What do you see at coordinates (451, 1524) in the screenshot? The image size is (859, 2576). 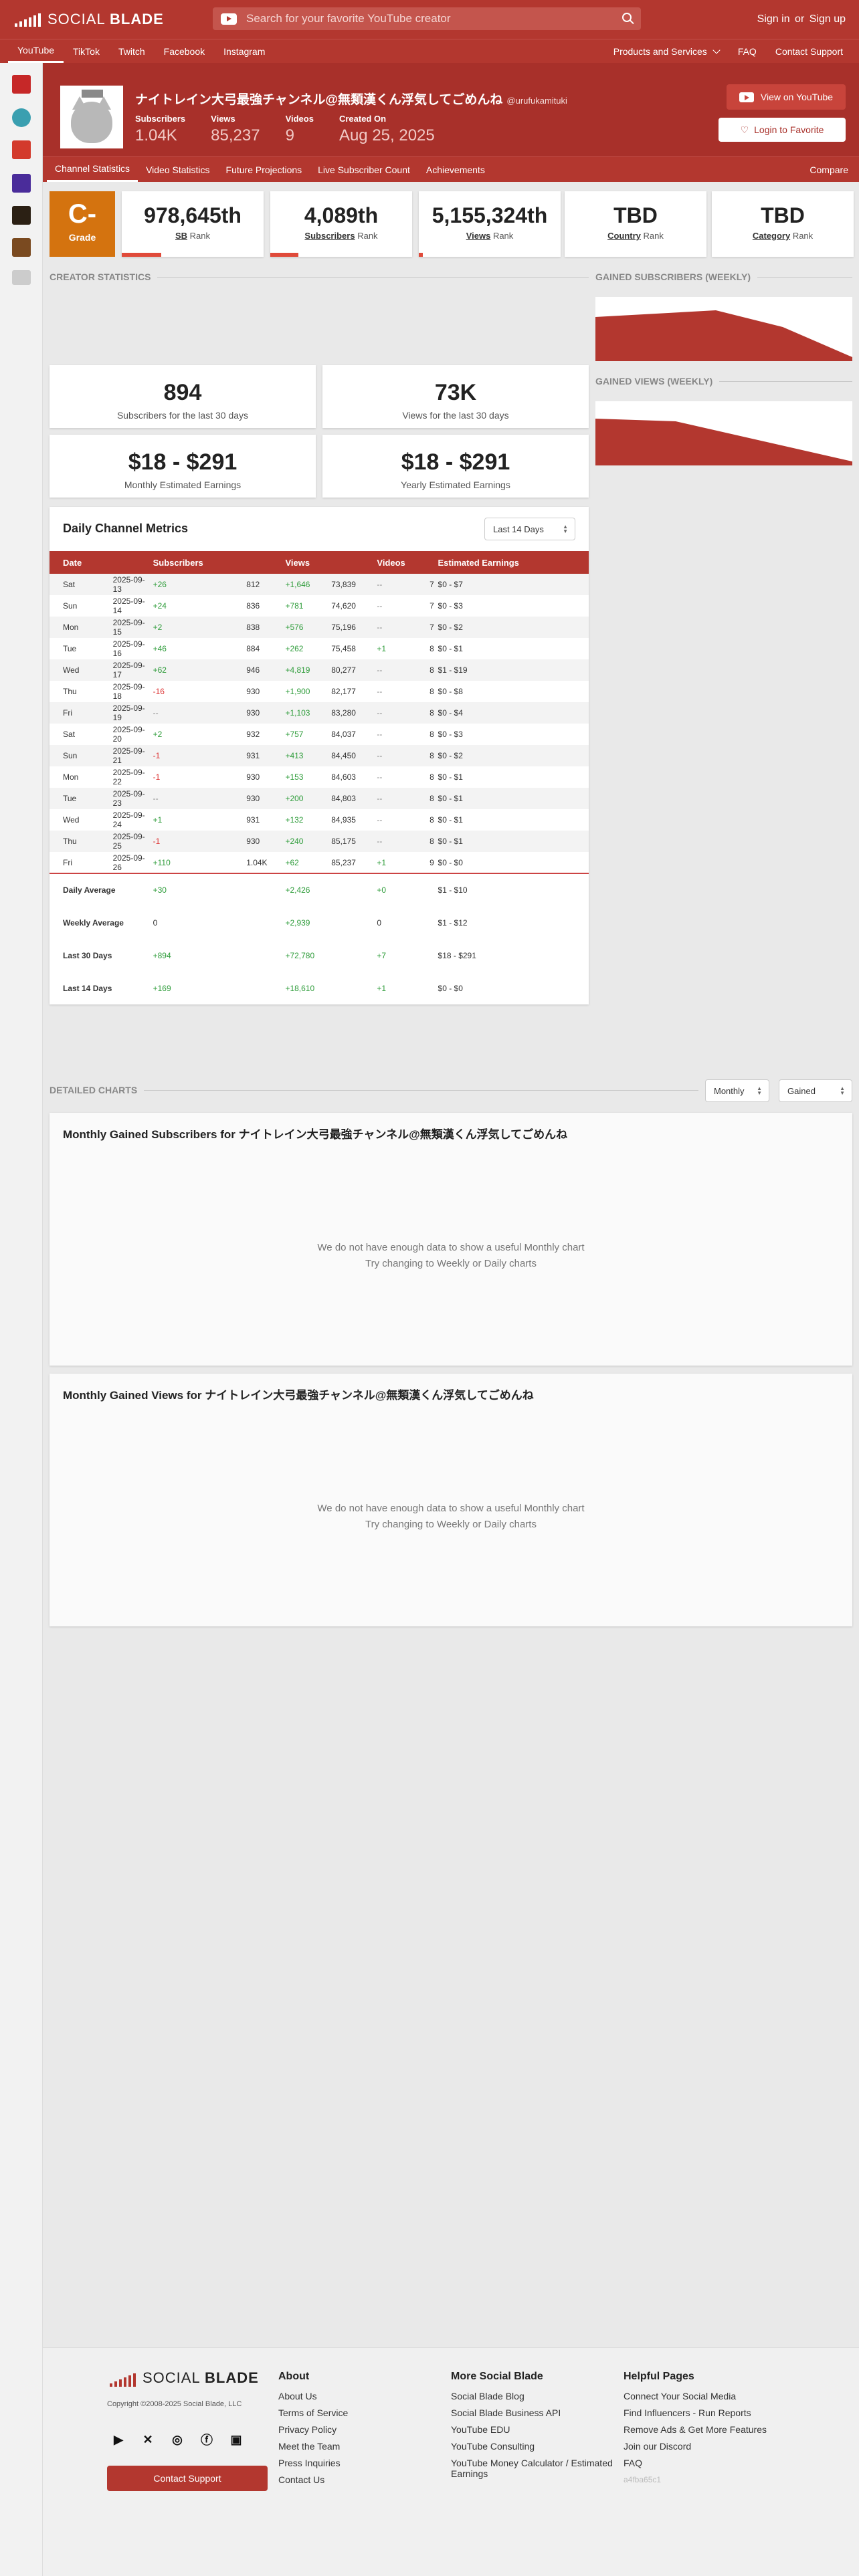 I see `empty-line-2: Try changing to Weekly or Daily charts` at bounding box center [451, 1524].